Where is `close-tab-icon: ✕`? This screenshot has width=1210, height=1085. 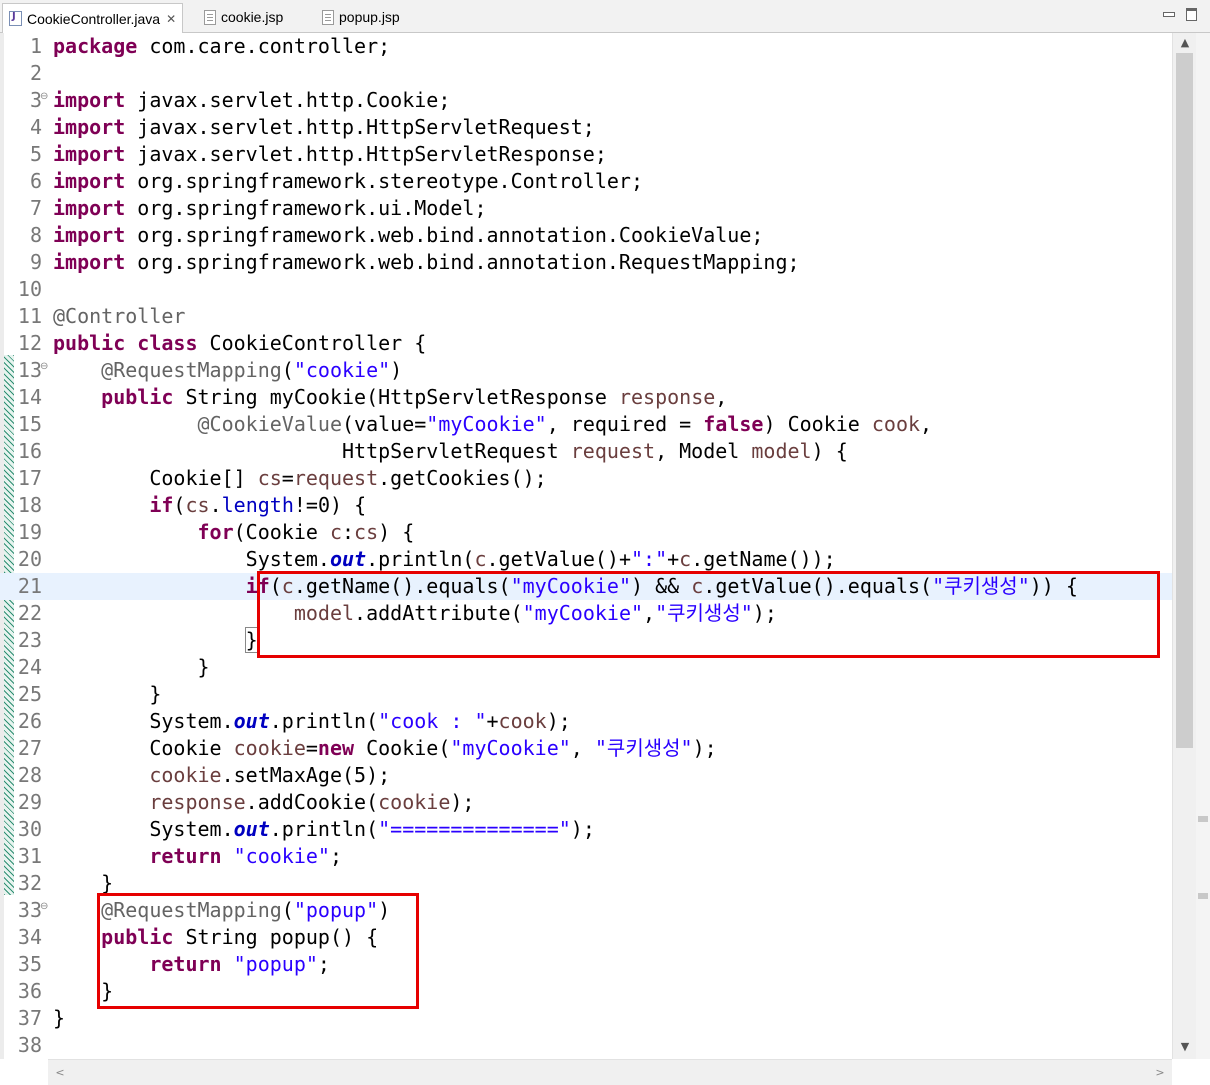 close-tab-icon: ✕ is located at coordinates (171, 19).